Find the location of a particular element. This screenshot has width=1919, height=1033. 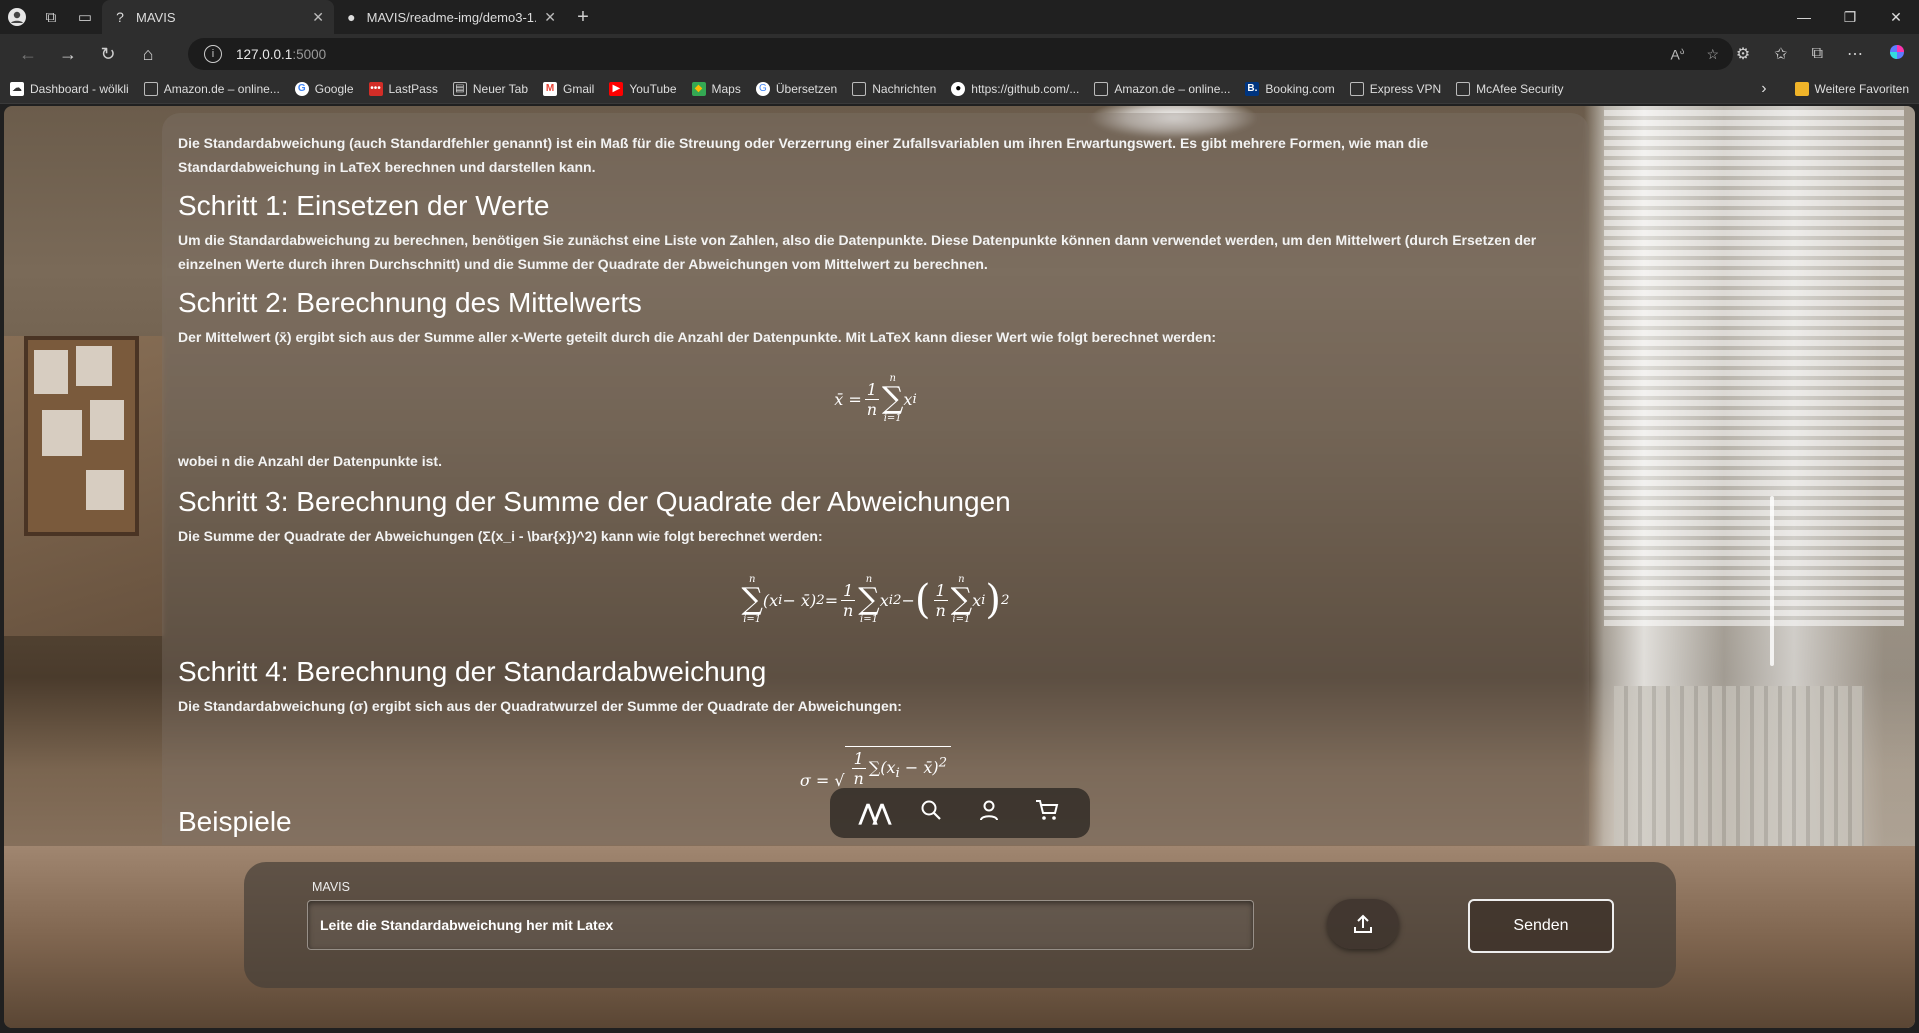

site-info-icon: i is located at coordinates (213, 54).